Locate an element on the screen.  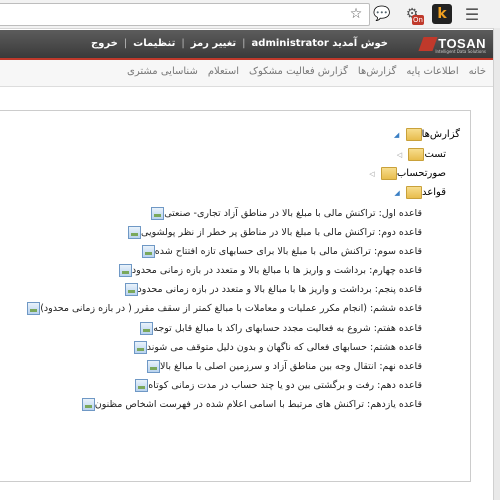
scrollbar is located at coordinates (496, 264).